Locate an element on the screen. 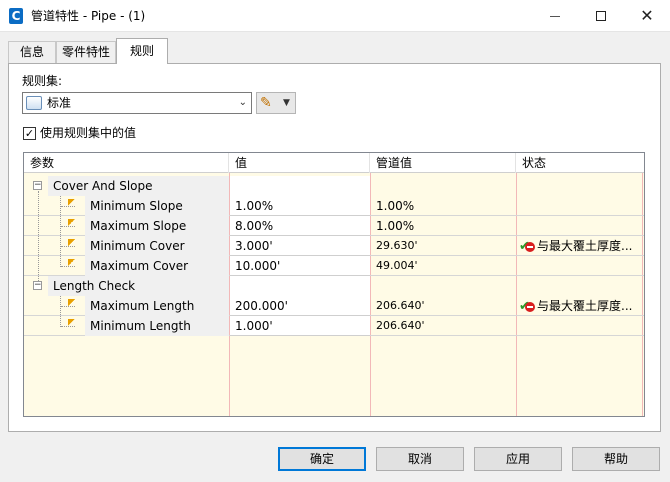  maximize-icon is located at coordinates (601, 16).